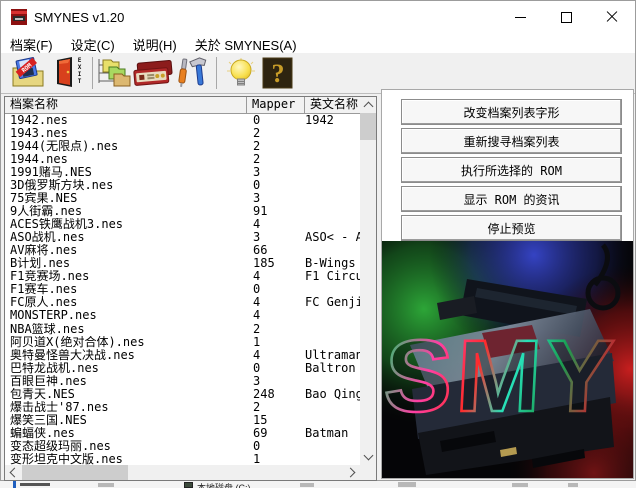 The image size is (636, 488). What do you see at coordinates (182, 237) in the screenshot?
I see `list-item: ASO战机.nes 3 ASO< - Ar` at bounding box center [182, 237].